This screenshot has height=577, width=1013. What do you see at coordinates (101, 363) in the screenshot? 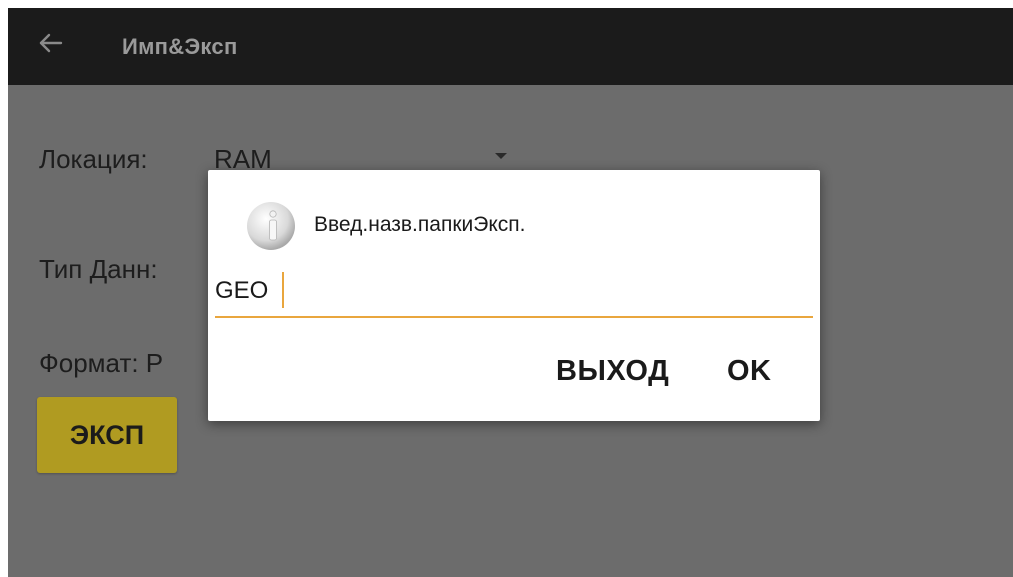
I see `format-label: Формат: Р` at bounding box center [101, 363].